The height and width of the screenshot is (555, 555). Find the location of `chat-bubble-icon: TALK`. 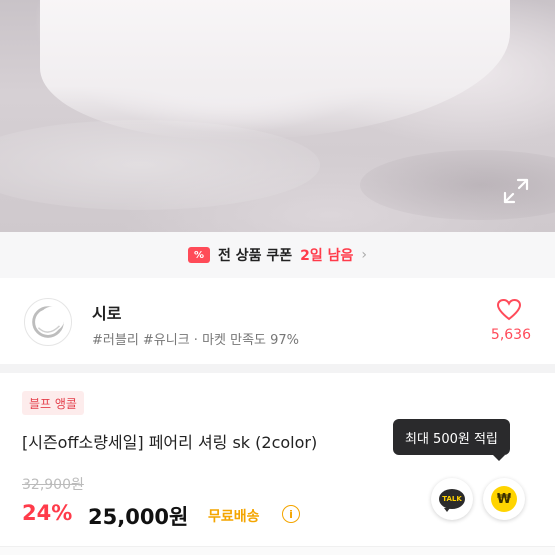

chat-bubble-icon: TALK is located at coordinates (452, 500).